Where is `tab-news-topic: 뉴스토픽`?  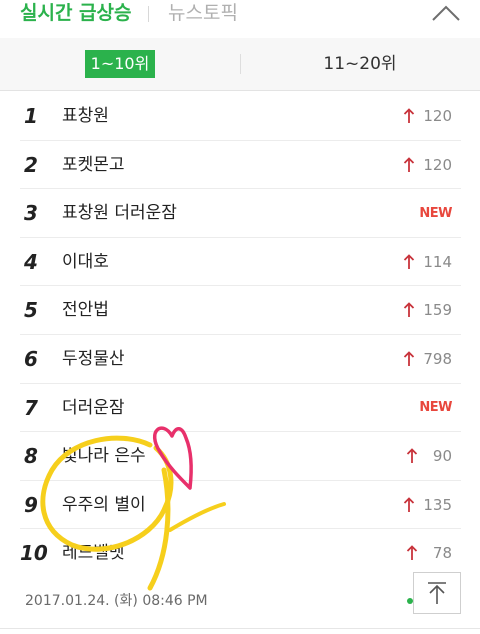
tab-news-topic: 뉴스토픽 is located at coordinates (203, 13).